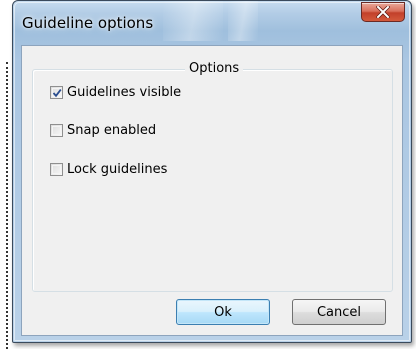  Describe the element at coordinates (212, 23) in the screenshot. I see `title-bar: Guideline options` at that location.